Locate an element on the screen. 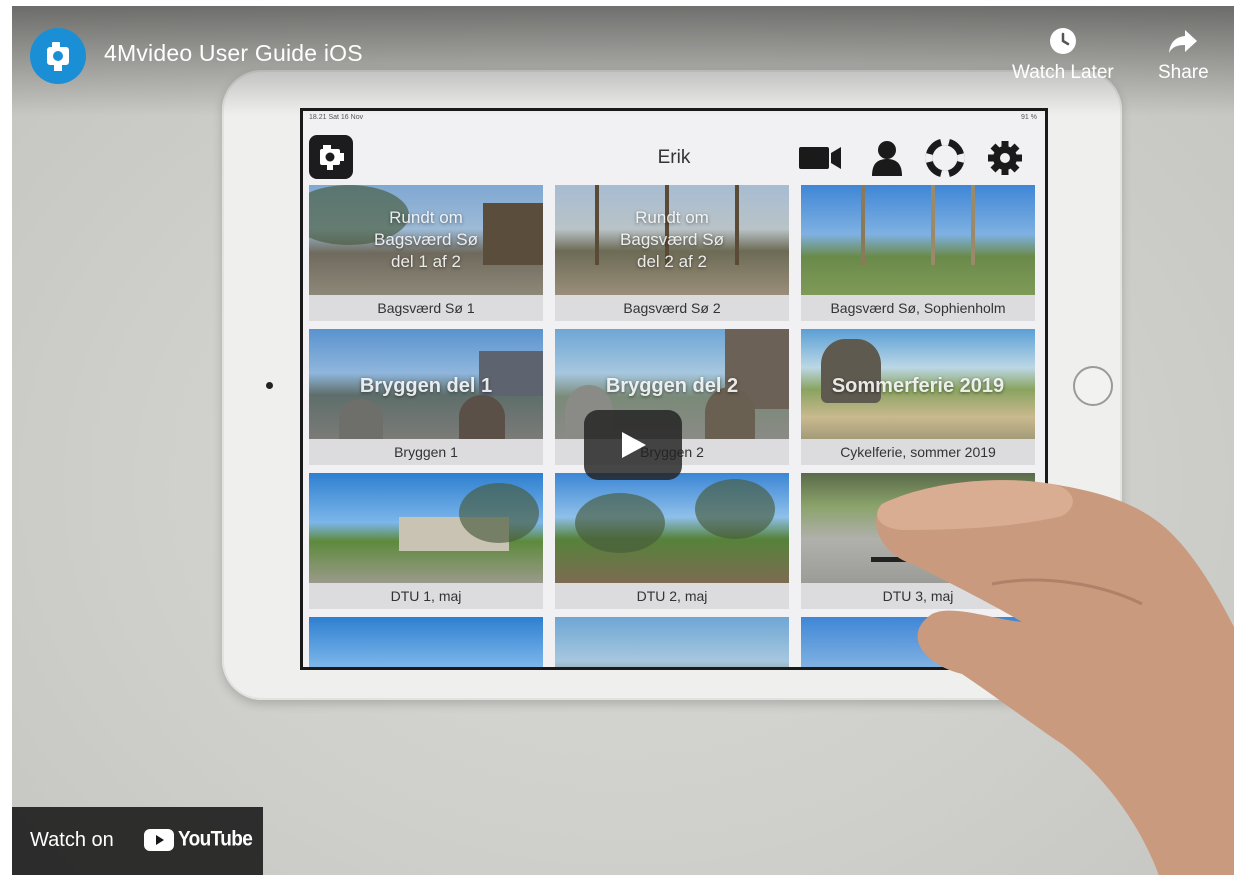 The image size is (1234, 875). tile-caption: DTU 1, maj is located at coordinates (426, 596).